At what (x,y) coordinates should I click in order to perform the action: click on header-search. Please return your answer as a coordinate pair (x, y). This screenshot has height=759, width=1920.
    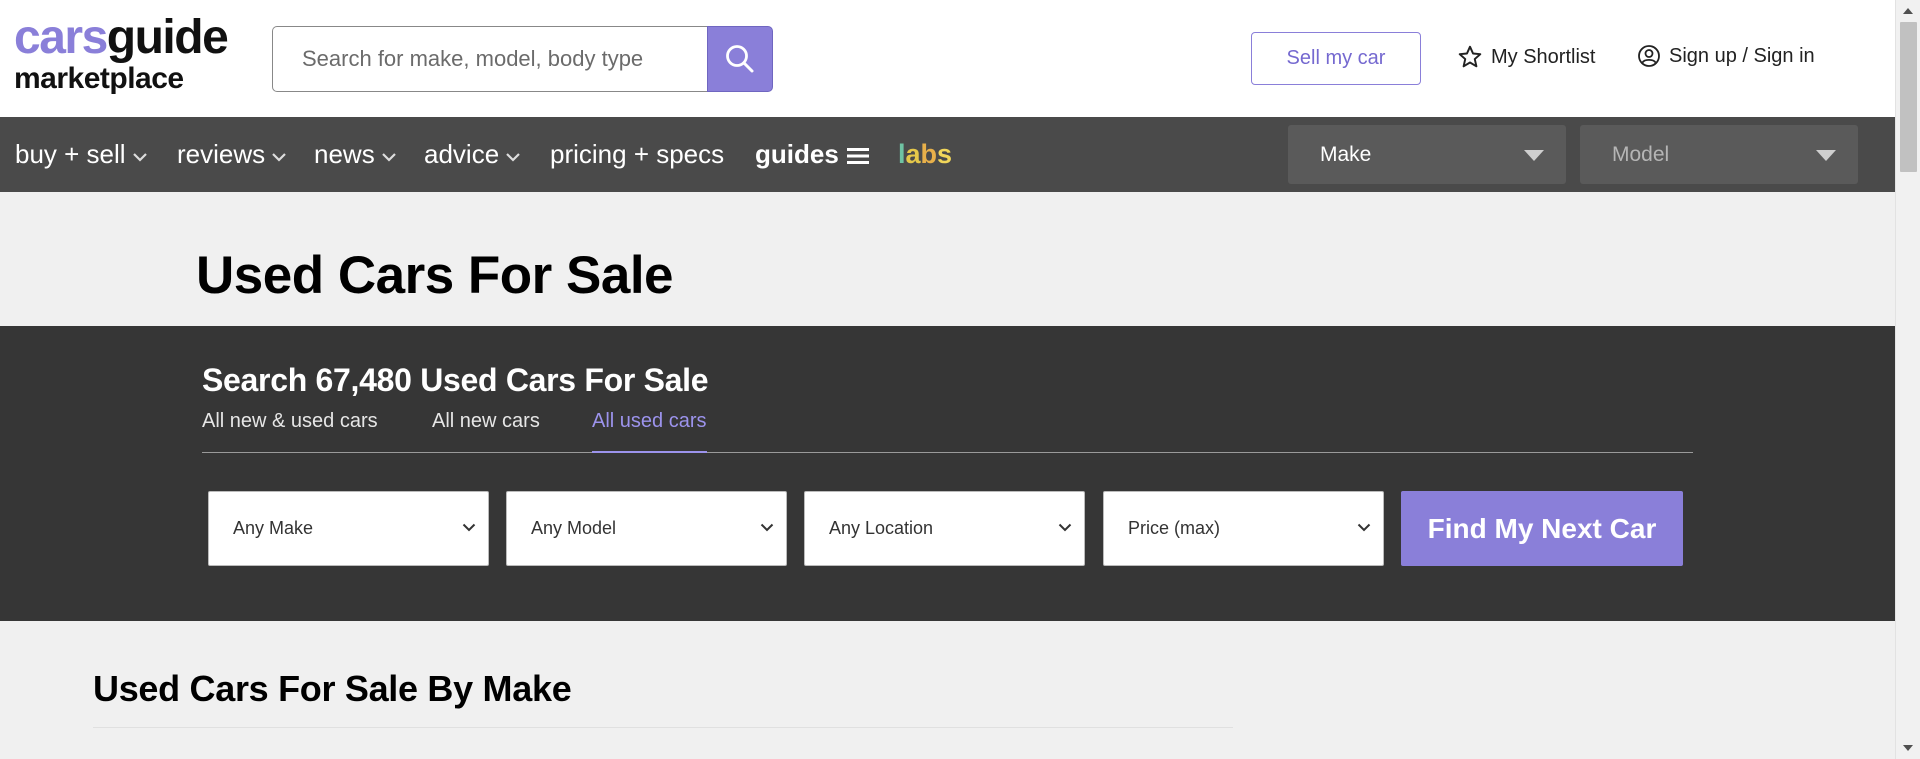
    Looking at the image, I should click on (522, 59).